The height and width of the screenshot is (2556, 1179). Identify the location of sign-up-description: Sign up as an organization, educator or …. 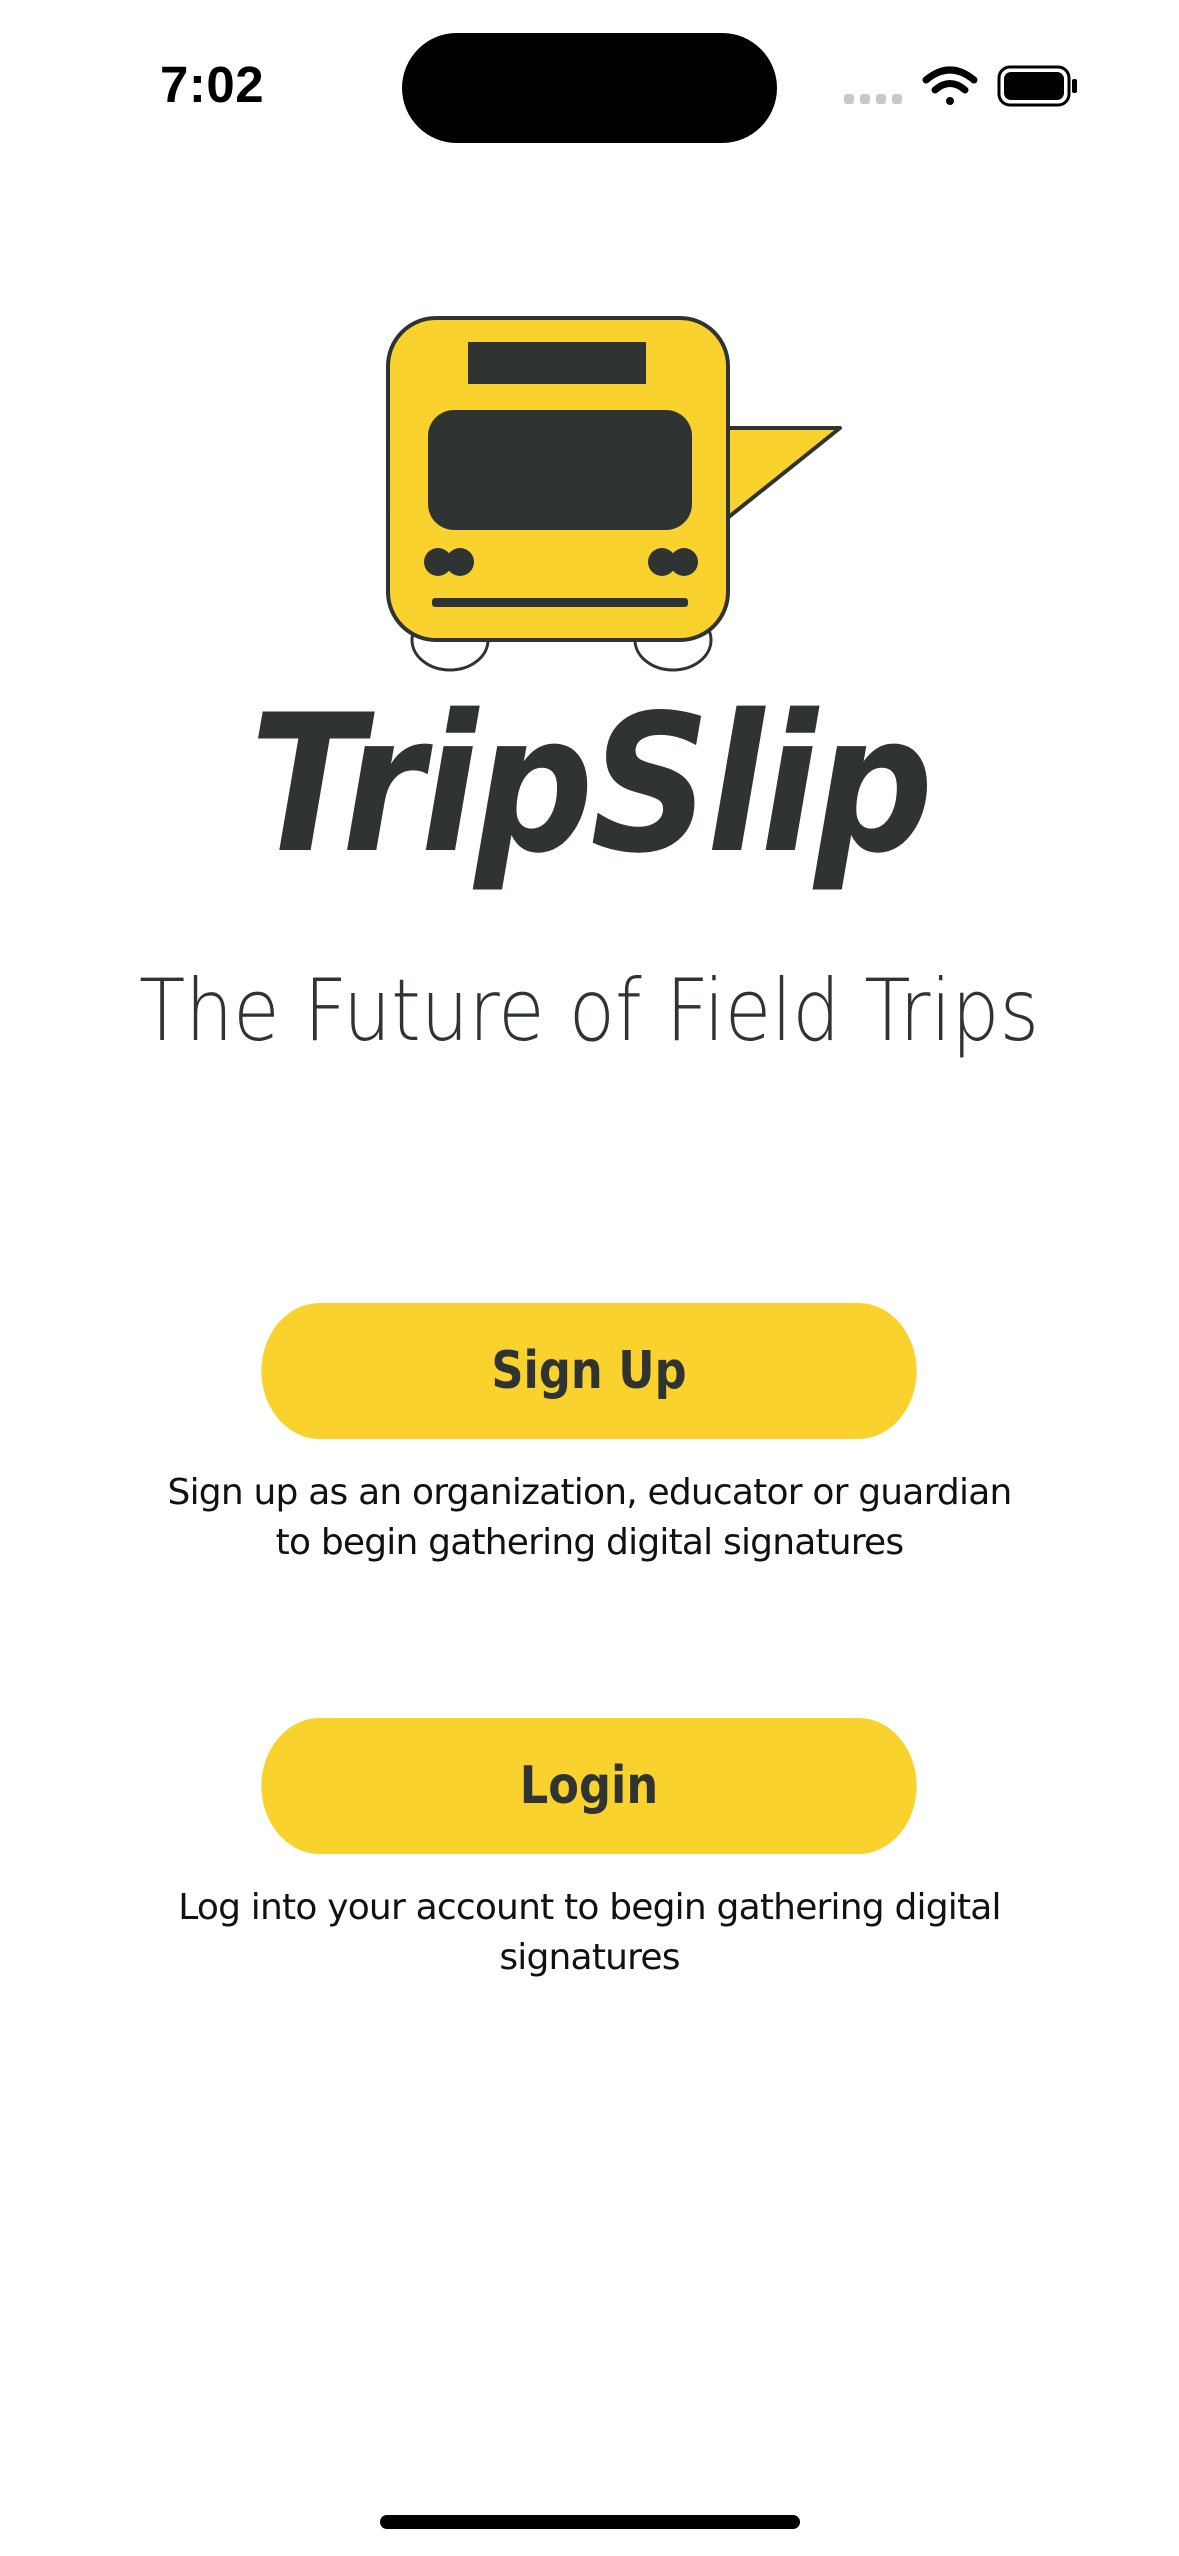
(590, 1517).